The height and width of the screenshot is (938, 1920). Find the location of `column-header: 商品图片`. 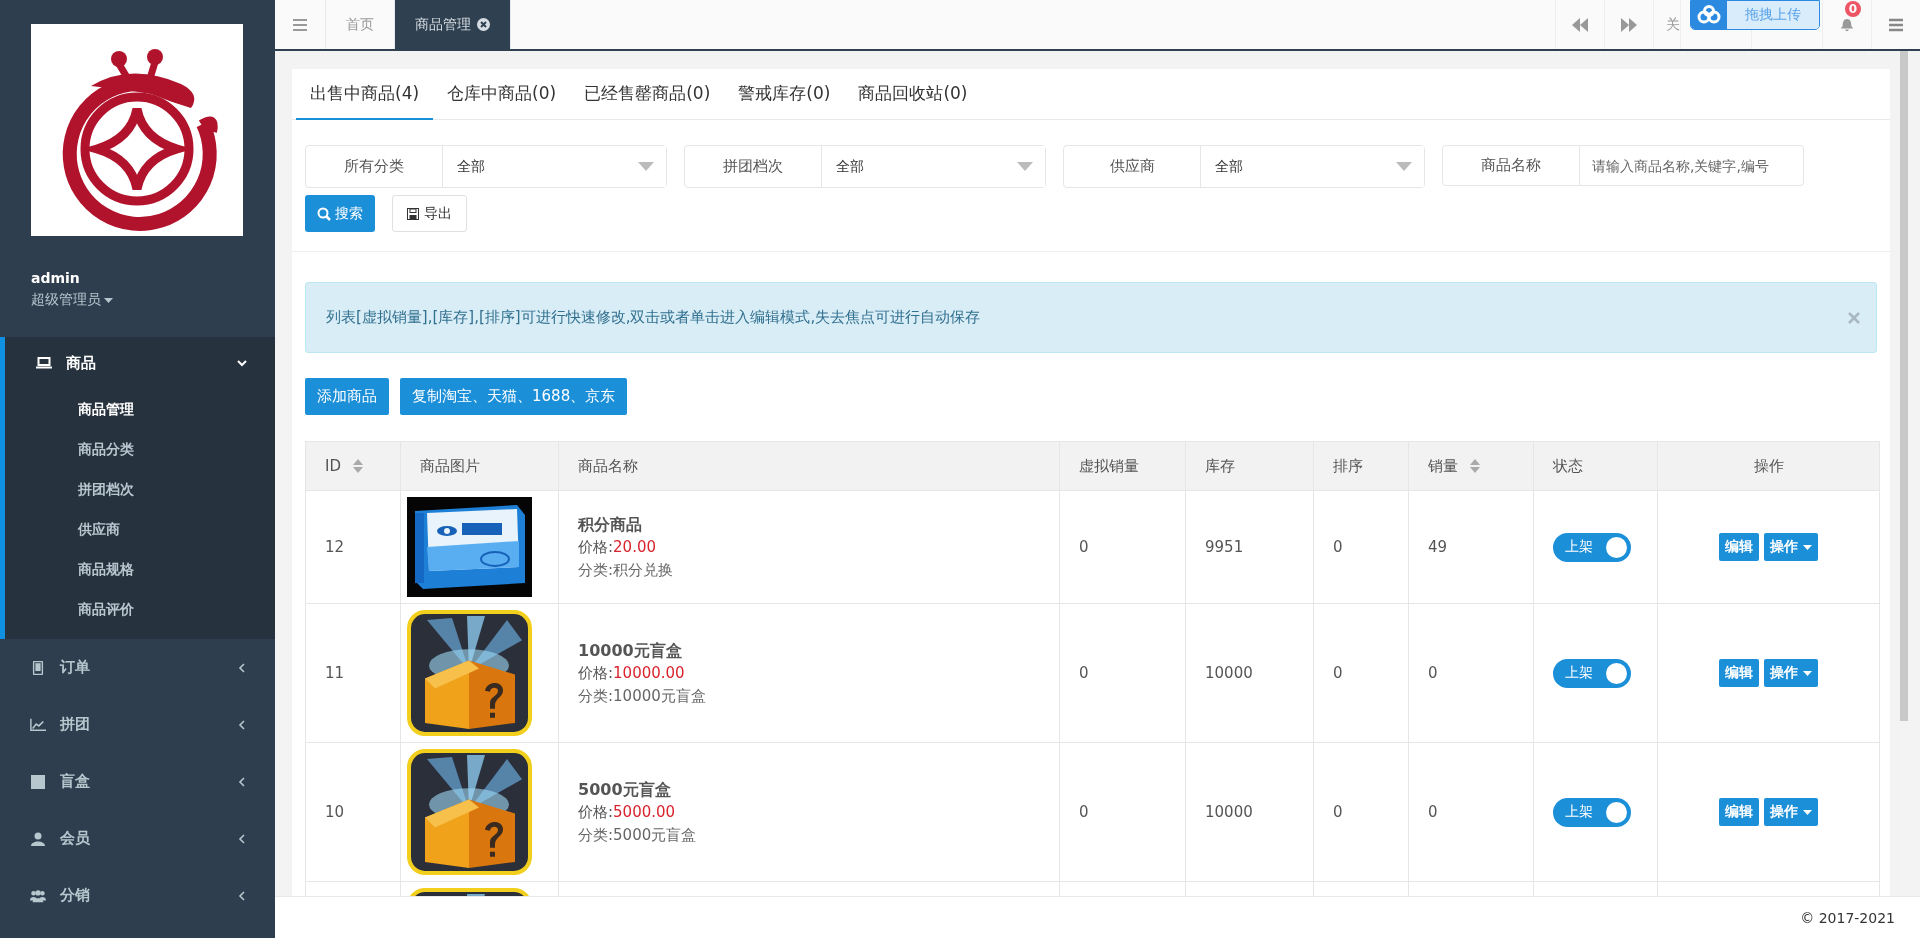

column-header: 商品图片 is located at coordinates (450, 466).